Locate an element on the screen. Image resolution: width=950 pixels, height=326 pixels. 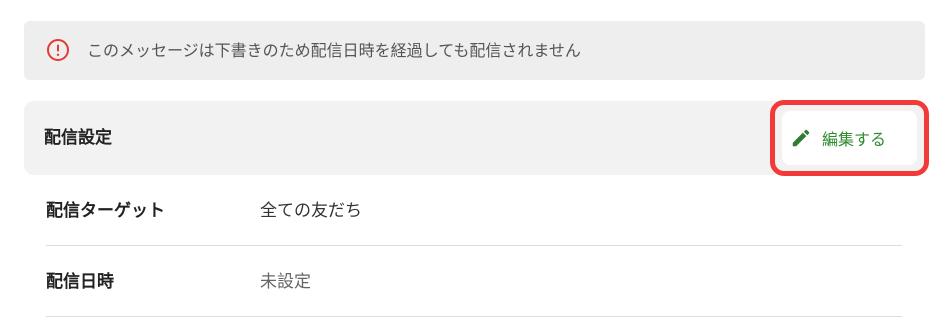
edit-button-label: 編集する is located at coordinates (854, 139).